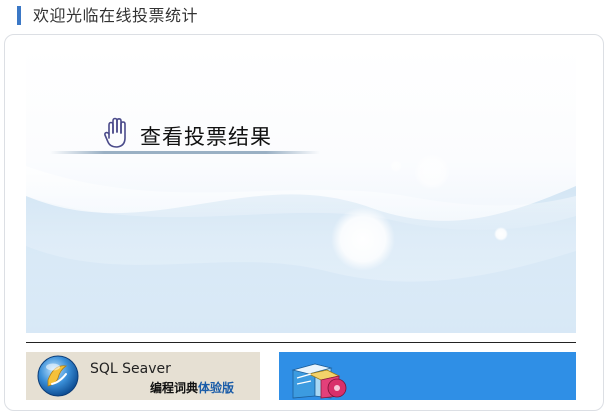 This screenshot has height=414, width=605. What do you see at coordinates (302, 17) in the screenshot?
I see `page-header: 欢迎光临在线投票统计` at bounding box center [302, 17].